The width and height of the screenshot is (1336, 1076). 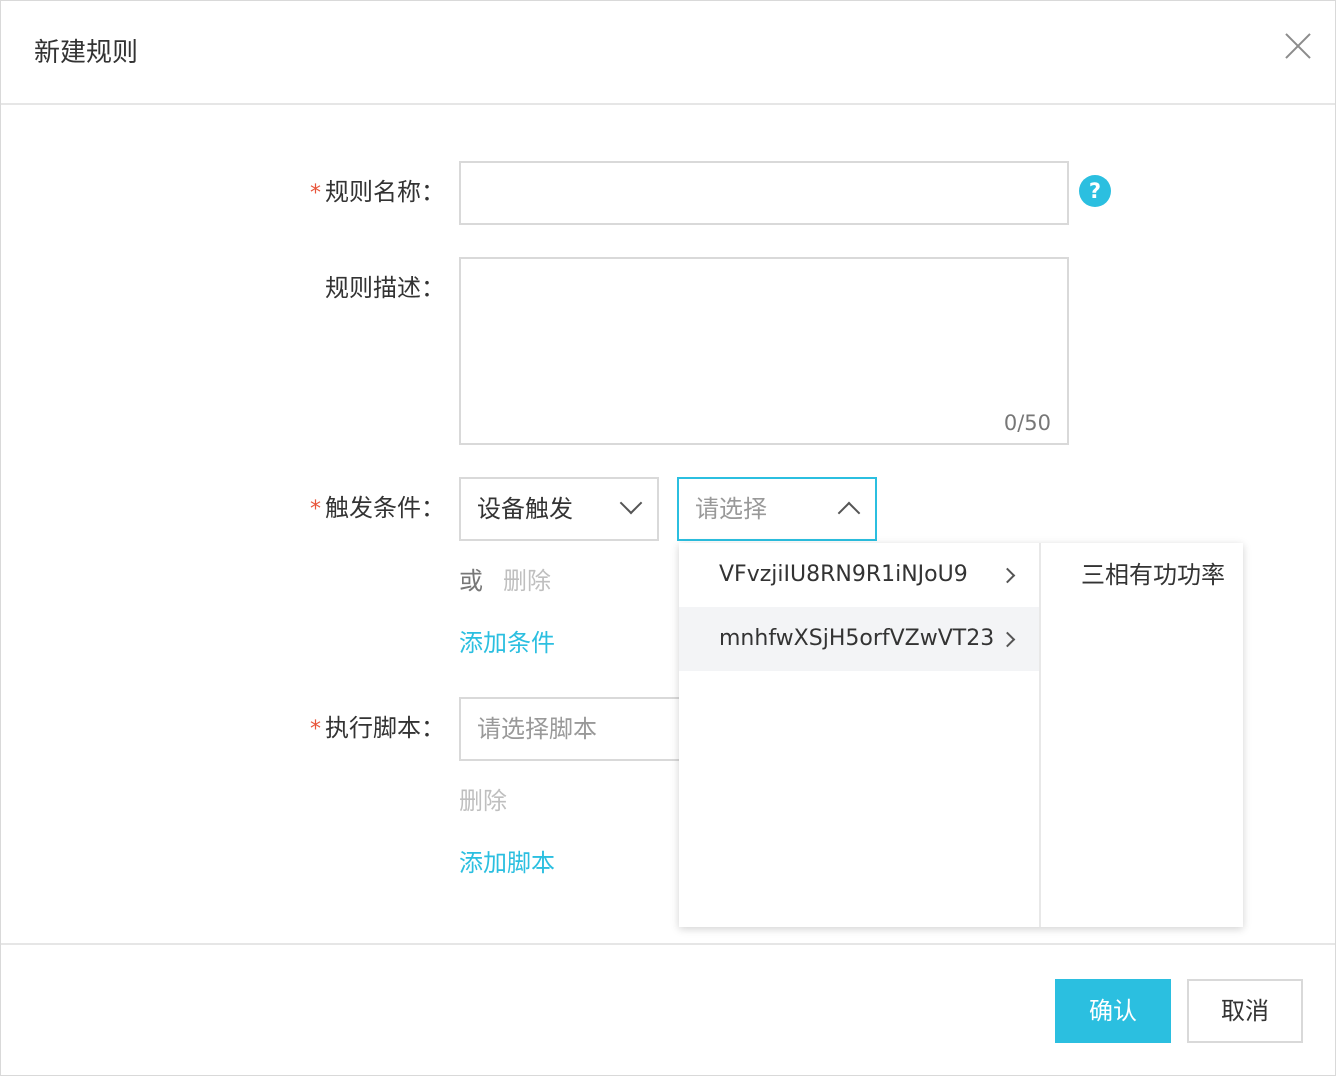 What do you see at coordinates (859, 639) in the screenshot?
I see `cascader-option: mnhfwXSjH5orfVZwVT23` at bounding box center [859, 639].